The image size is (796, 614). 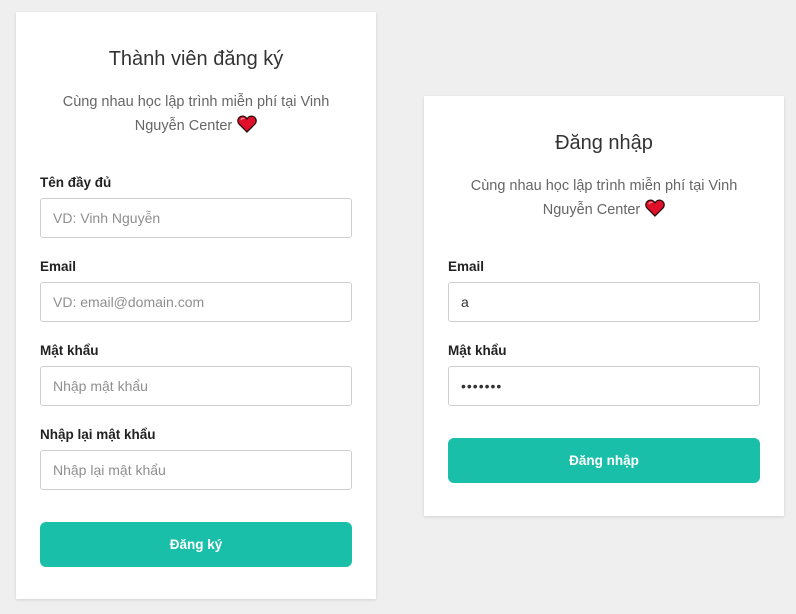 I want to click on login-email-input, so click(x=604, y=302).